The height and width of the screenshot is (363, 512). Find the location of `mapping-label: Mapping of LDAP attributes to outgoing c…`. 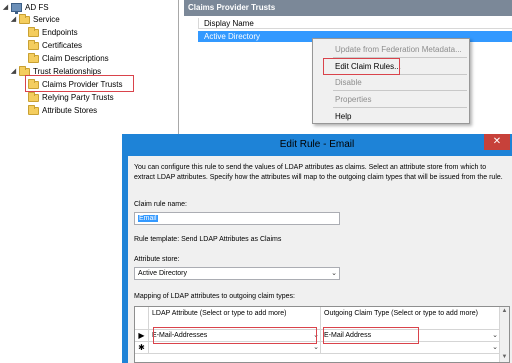

mapping-label: Mapping of LDAP attributes to outgoing c… is located at coordinates (214, 296).